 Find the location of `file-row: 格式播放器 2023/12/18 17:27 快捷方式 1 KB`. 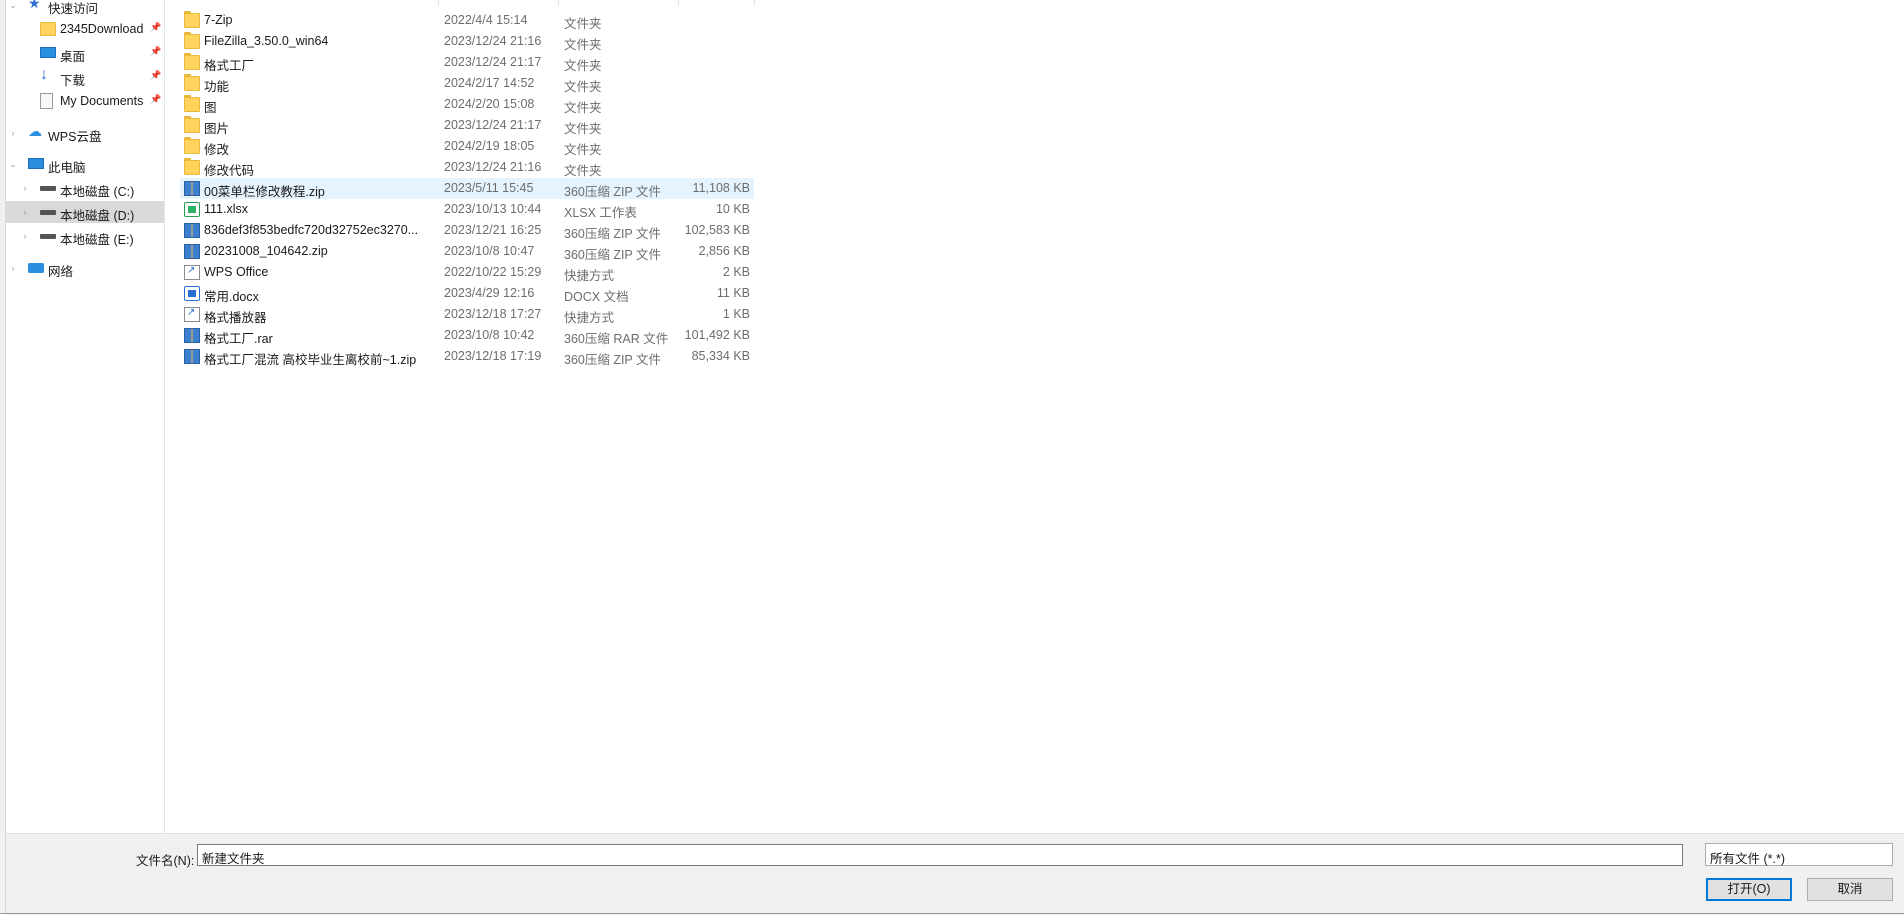

file-row: 格式播放器 2023/12/18 17:27 快捷方式 1 KB is located at coordinates (467, 314).